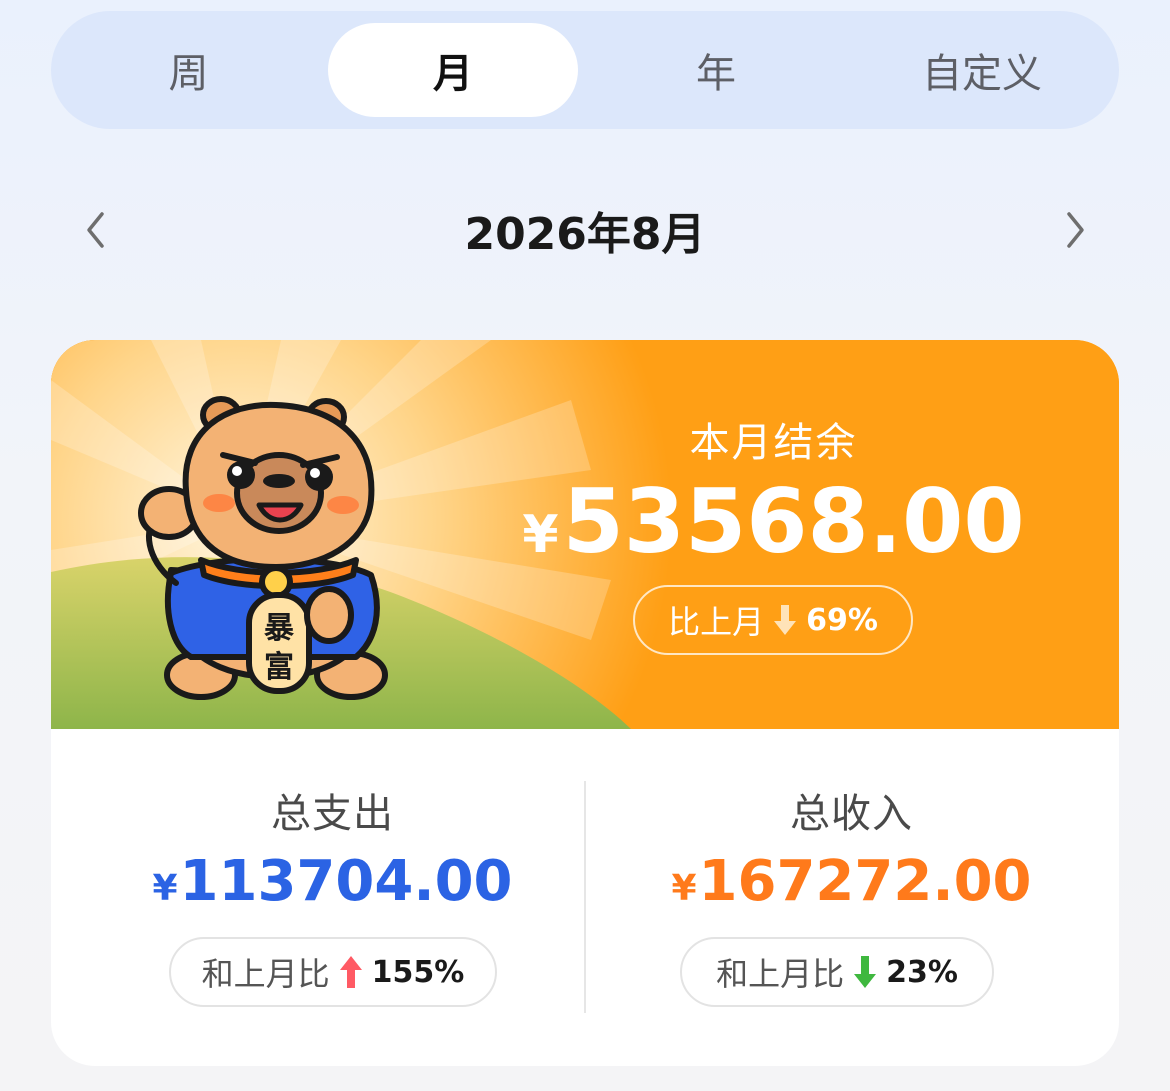 The image size is (1170, 1091). I want to click on expense-compare-label: 和上月比, so click(265, 974).